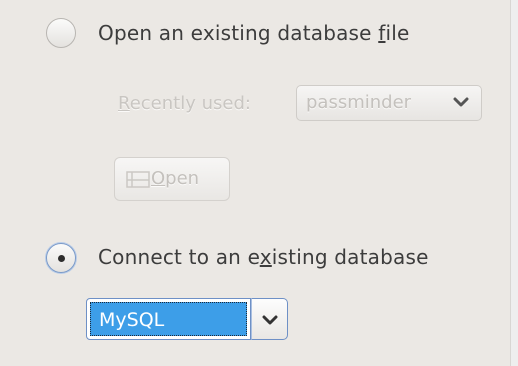 The image size is (518, 366). I want to click on recently-used-label: Recently used:, so click(184, 103).